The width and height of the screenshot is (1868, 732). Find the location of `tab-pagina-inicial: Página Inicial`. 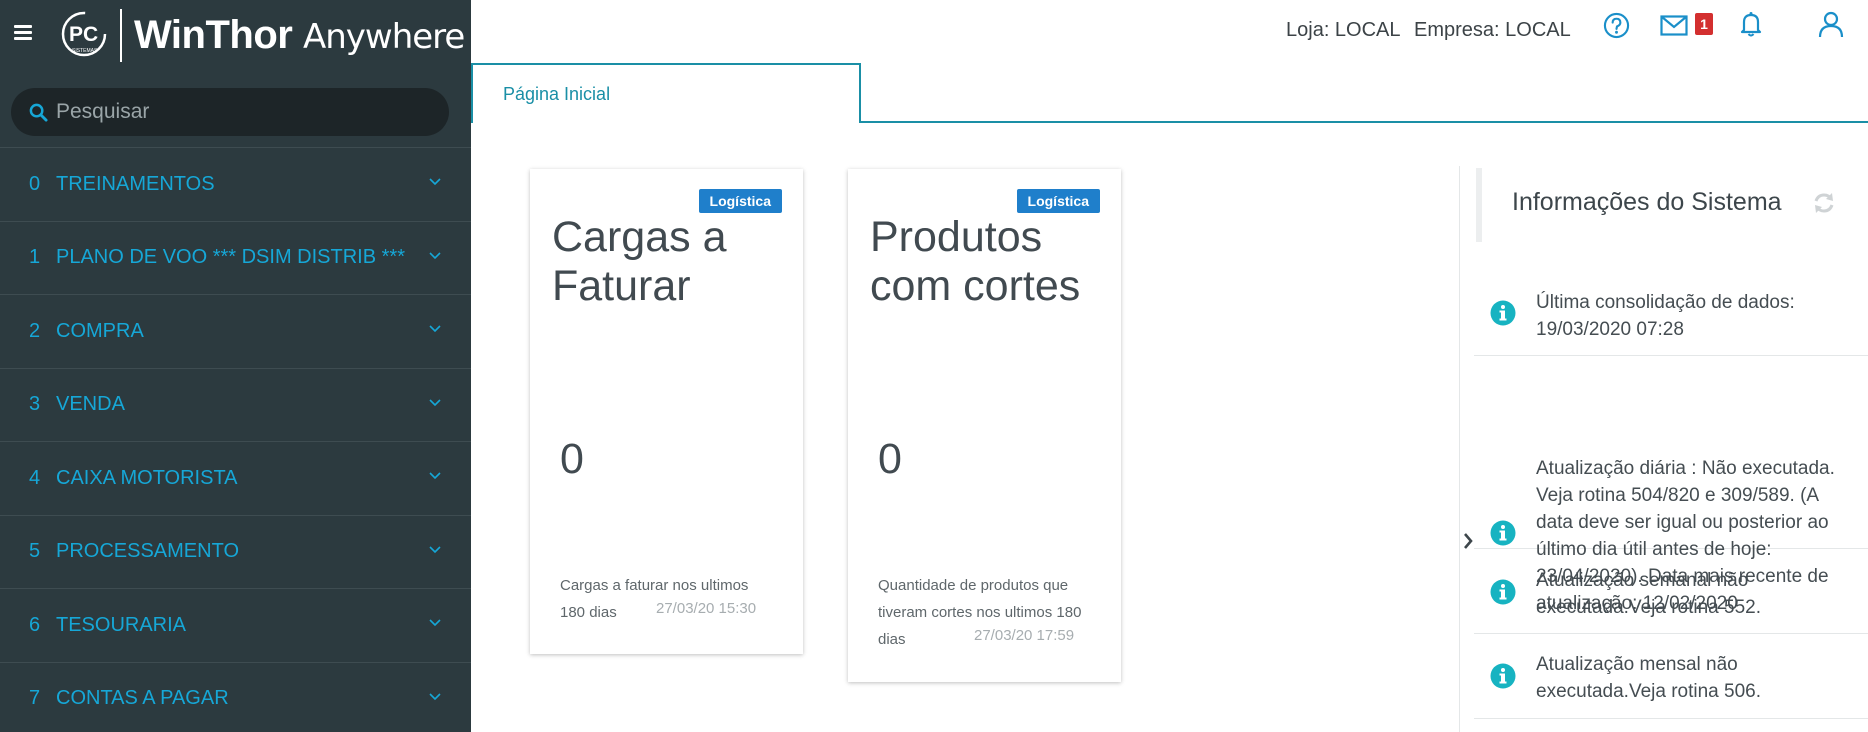

tab-pagina-inicial: Página Inicial is located at coordinates (666, 93).